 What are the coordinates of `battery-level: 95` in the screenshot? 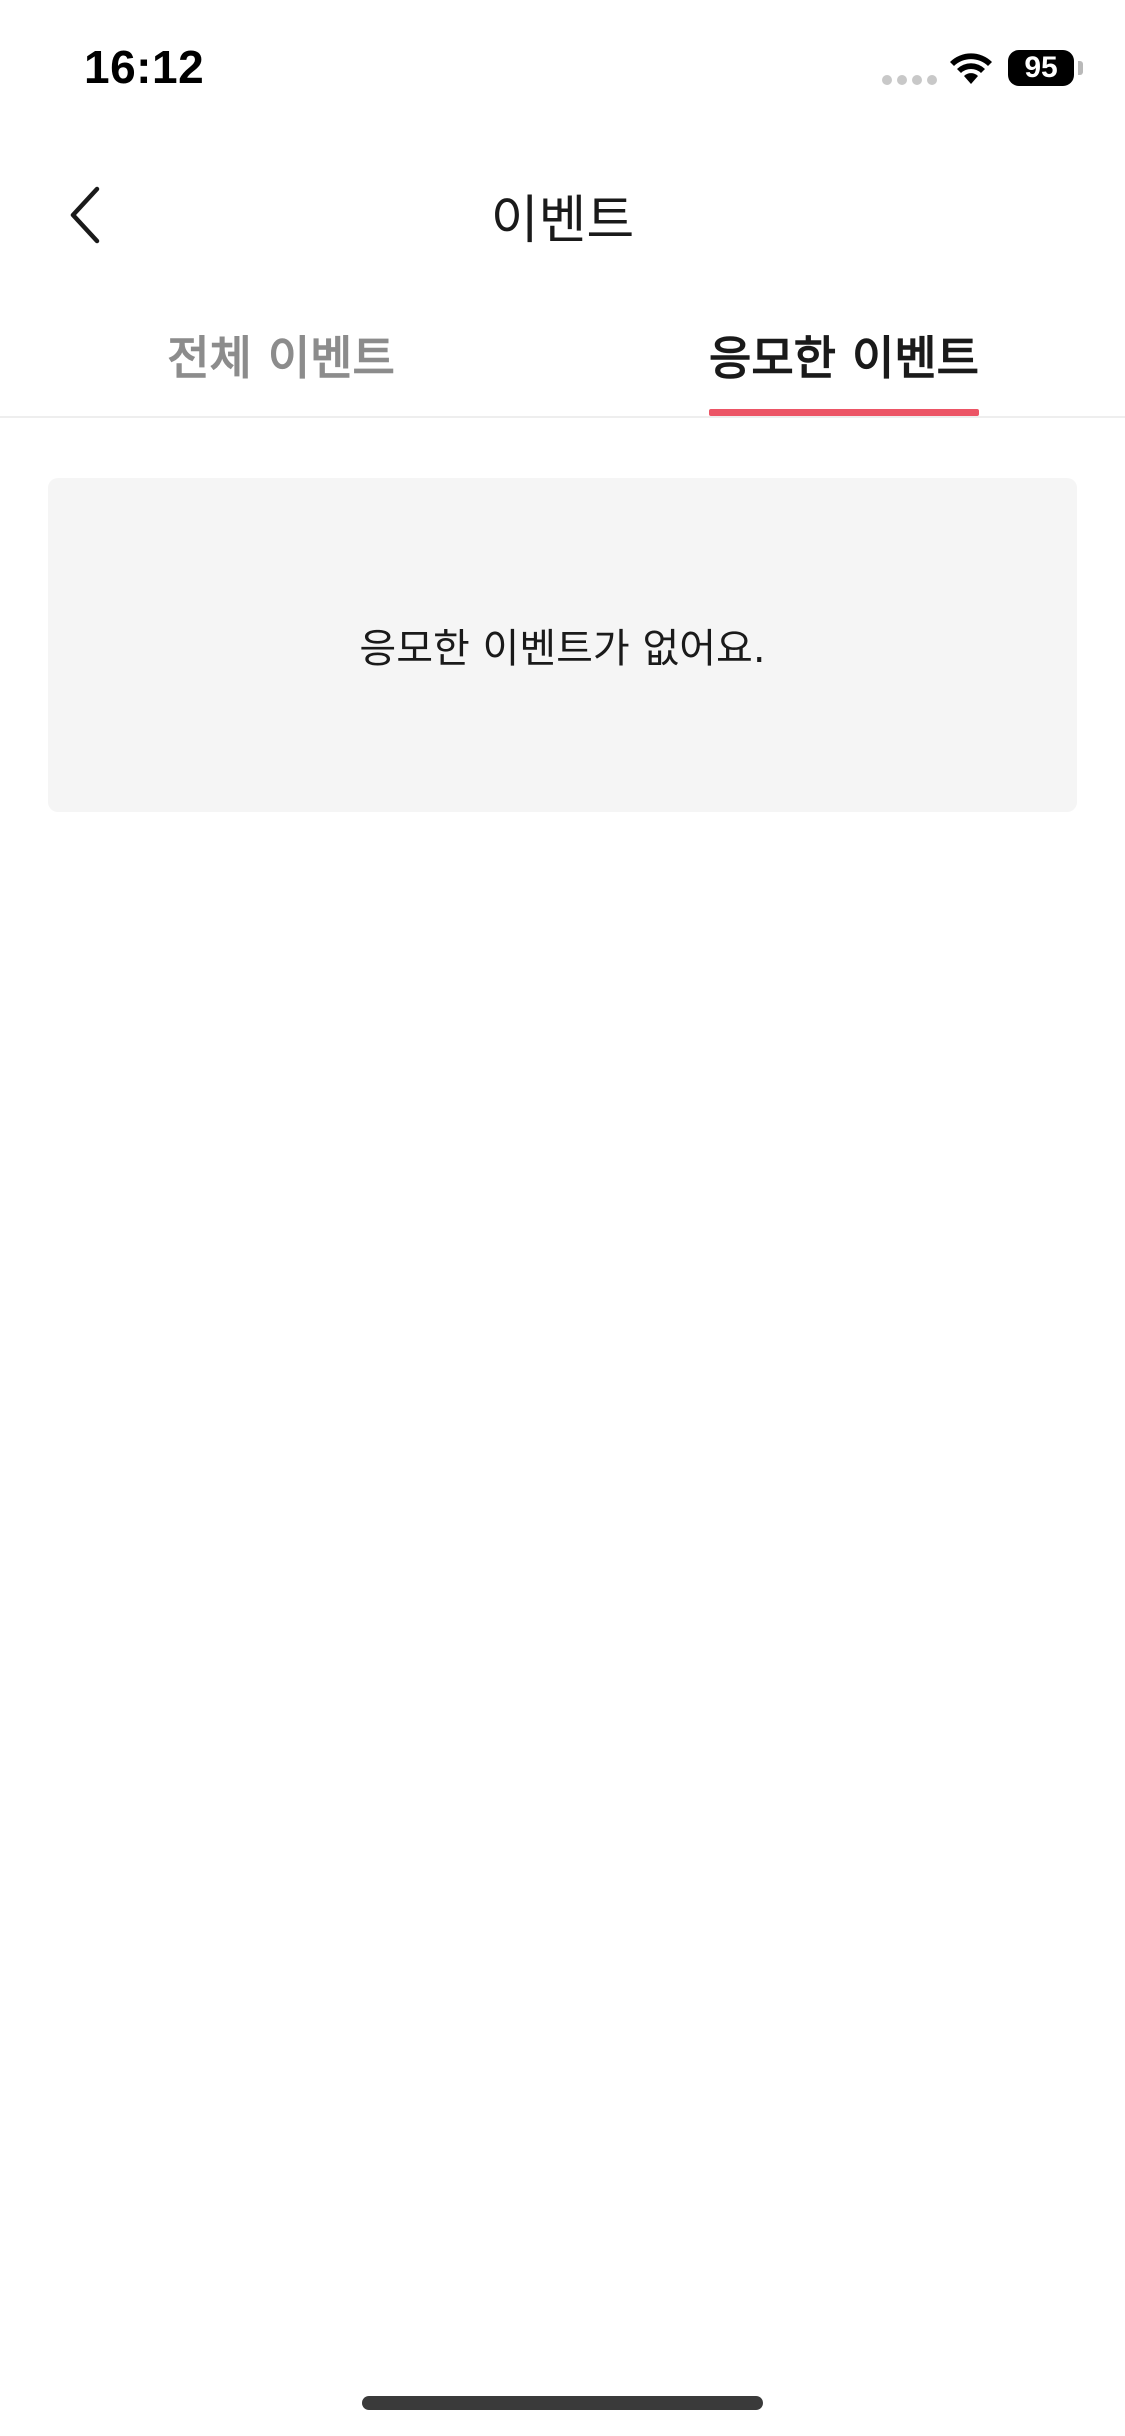 It's located at (1041, 67).